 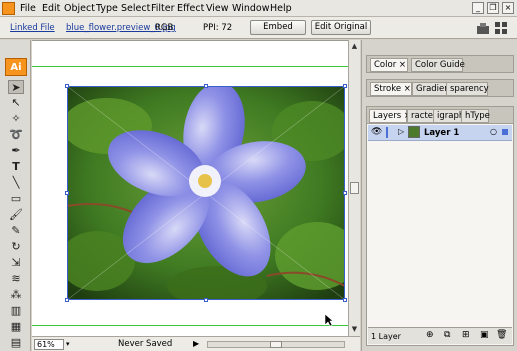 I want to click on layer-name: Layer 1, so click(x=441, y=133).